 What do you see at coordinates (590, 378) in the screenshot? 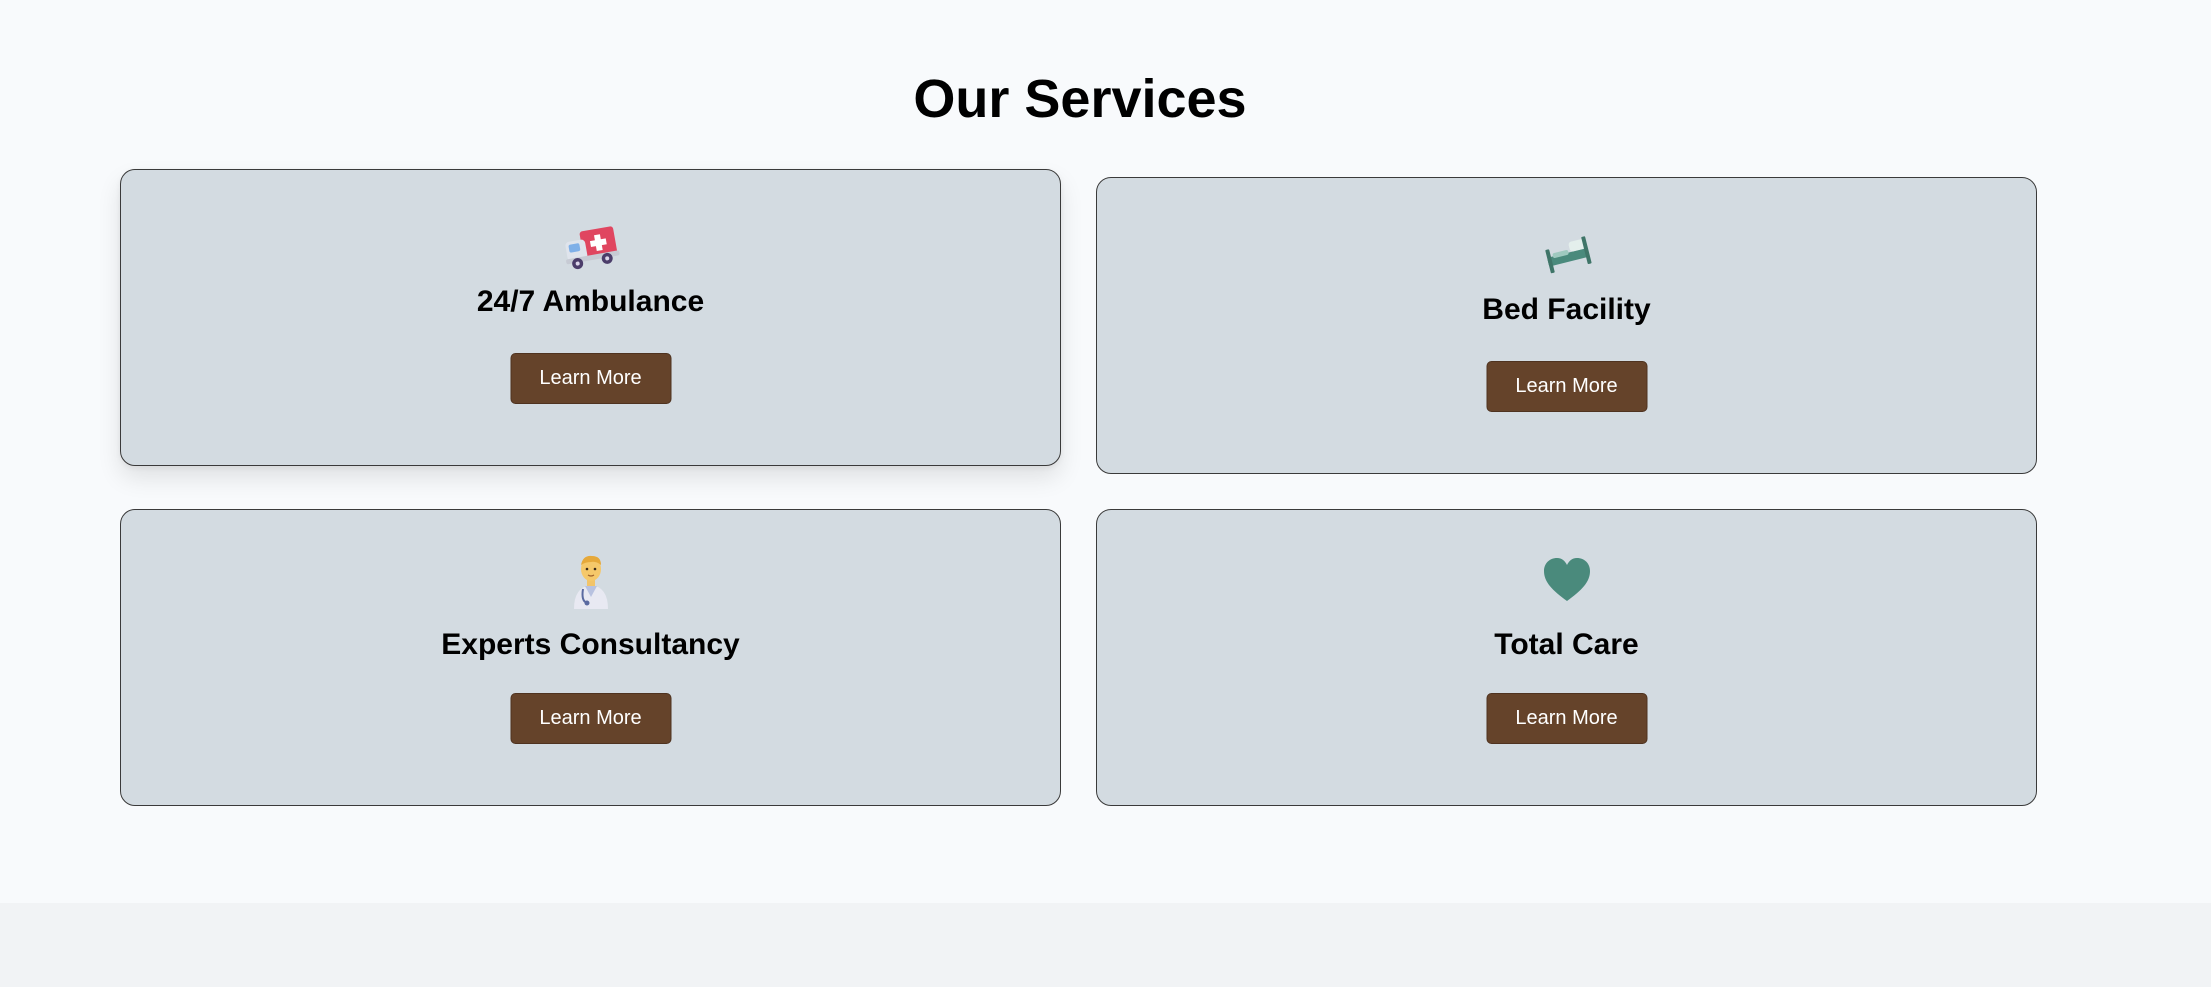
I see `learn-more-button-ambulance: Learn More` at bounding box center [590, 378].